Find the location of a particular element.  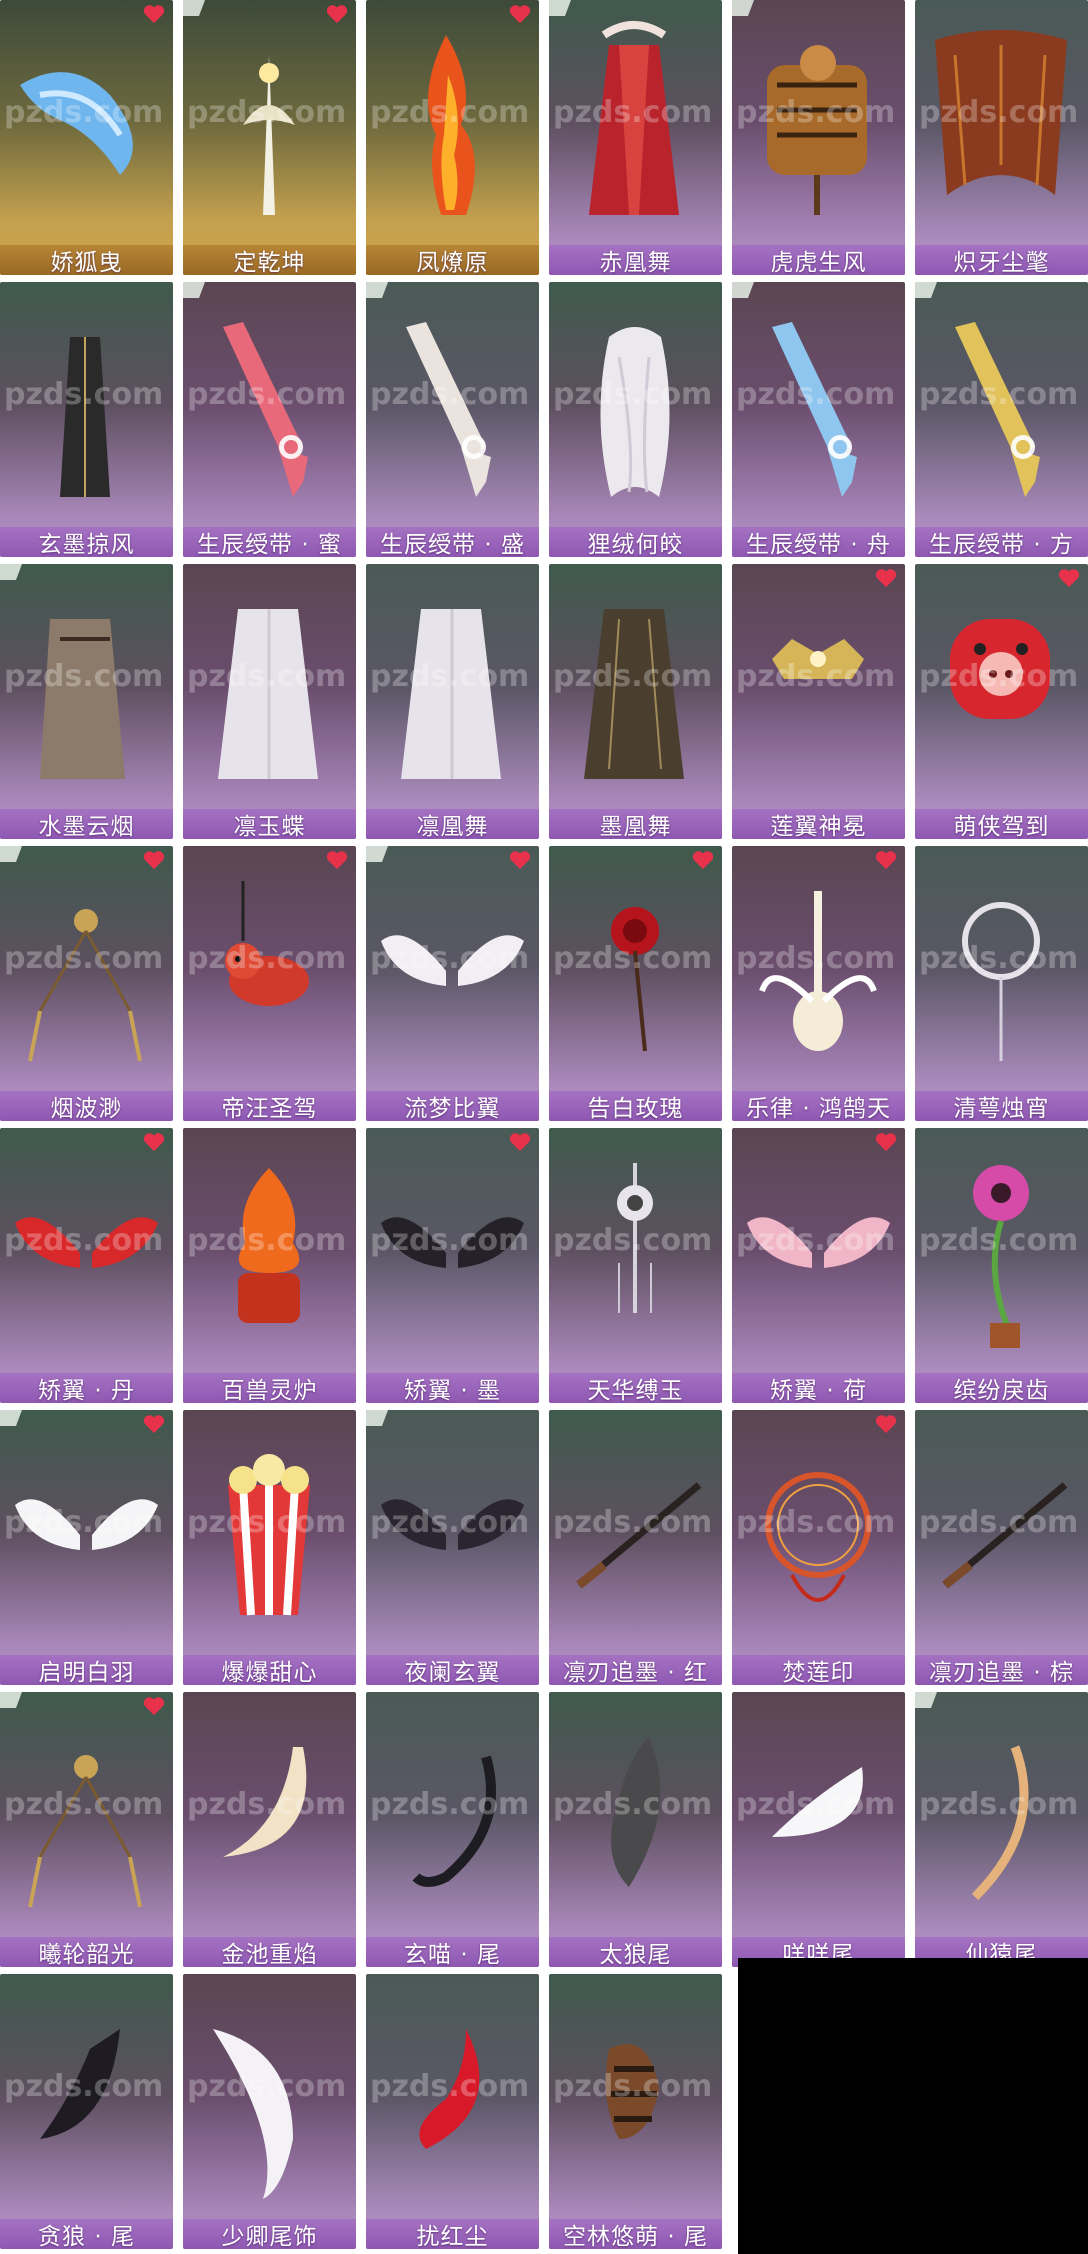

item-card: pzds.com 赤凰舞 is located at coordinates (635, 137).